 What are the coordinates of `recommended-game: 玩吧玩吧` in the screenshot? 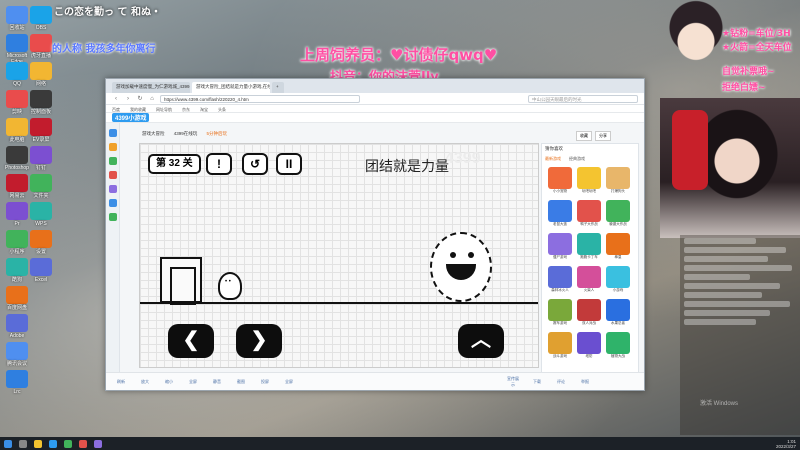 It's located at (589, 180).